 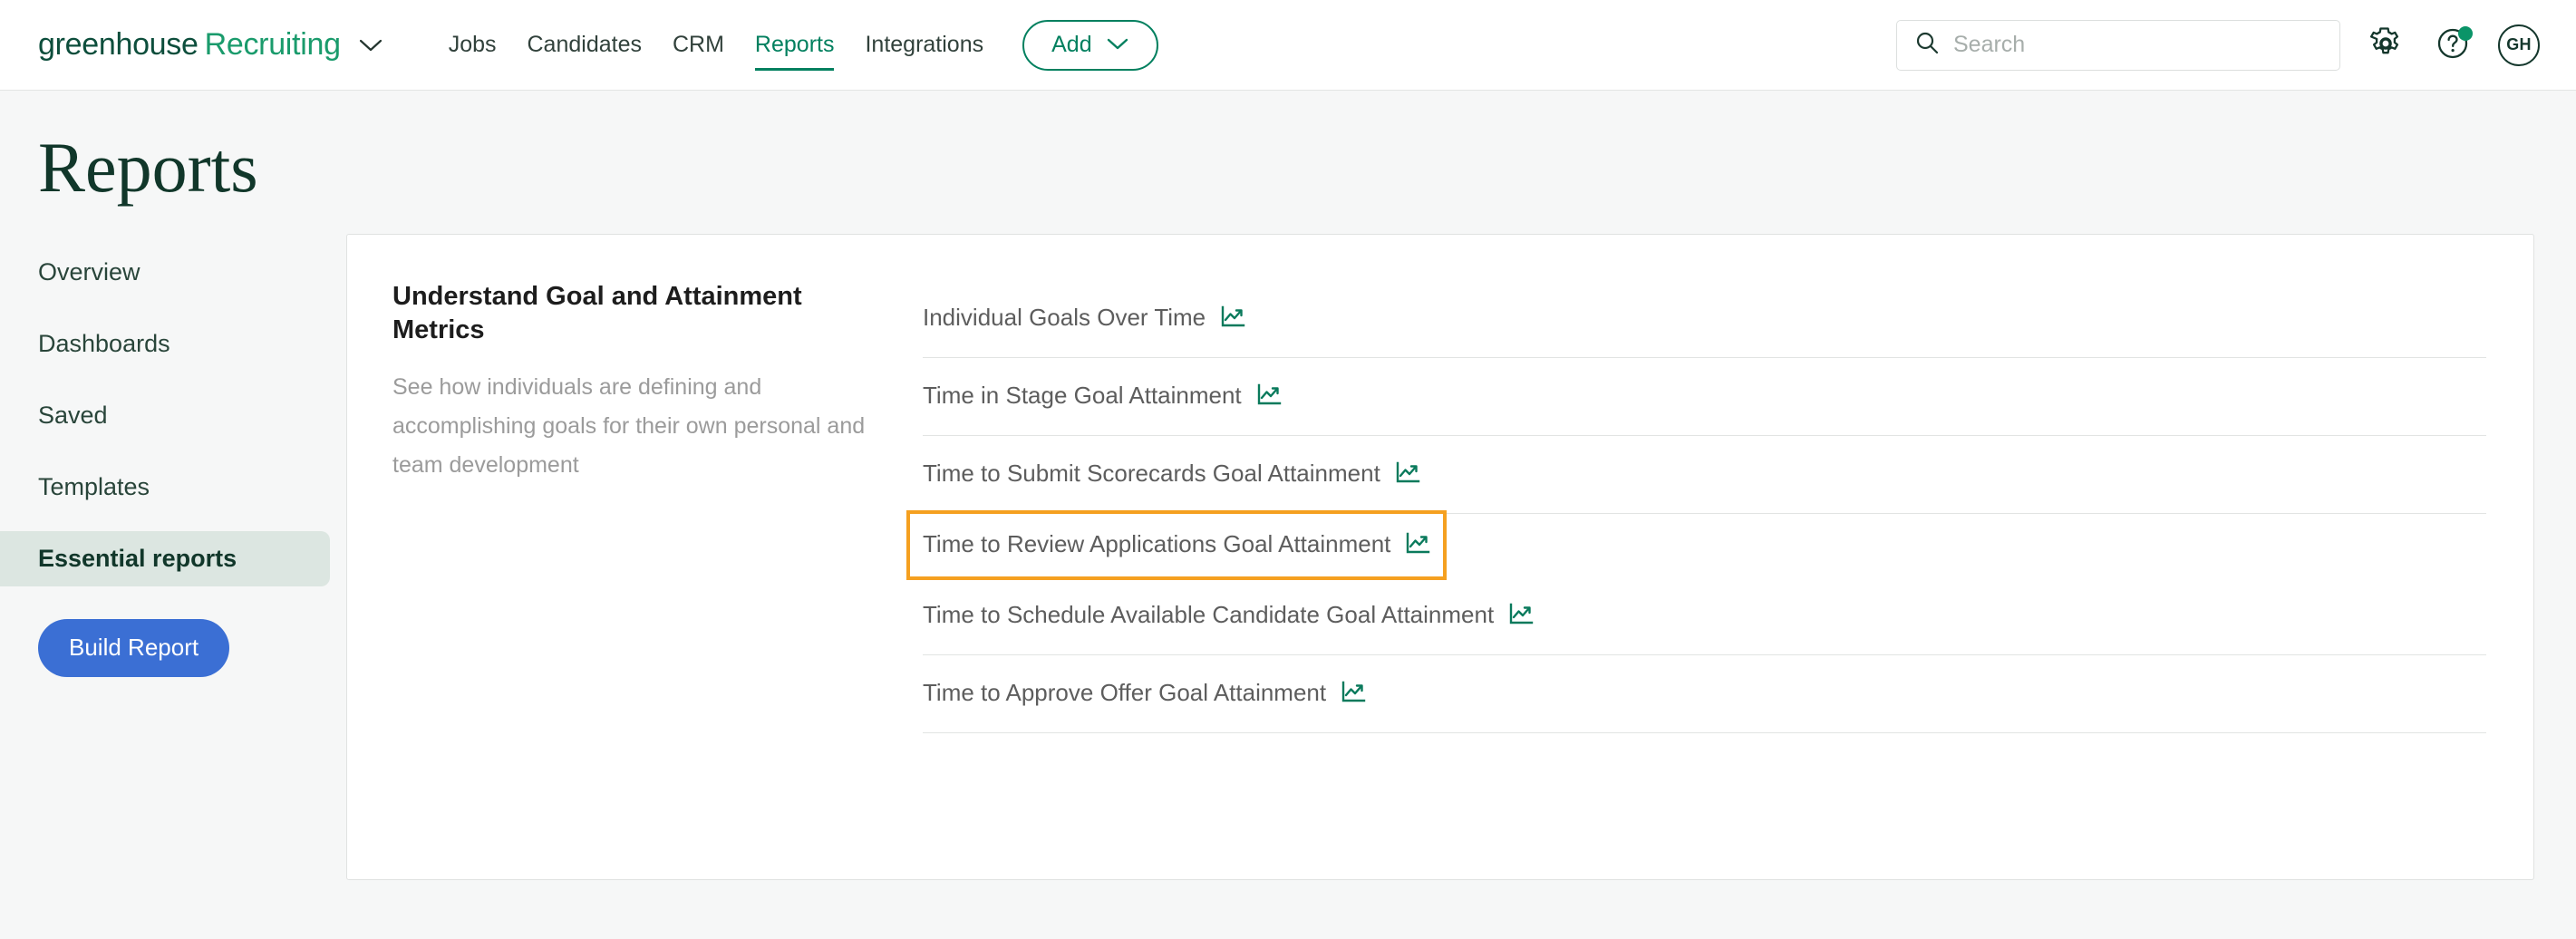 I want to click on settings-button, so click(x=2385, y=45).